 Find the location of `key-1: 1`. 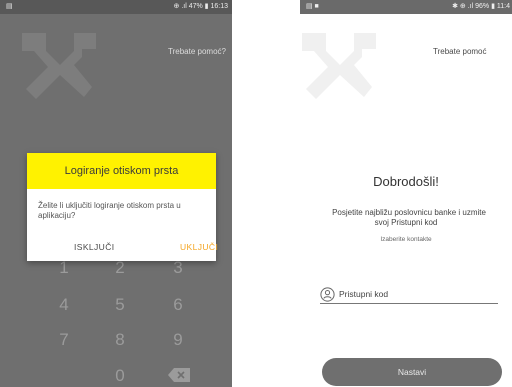

key-1: 1 is located at coordinates (64, 268).